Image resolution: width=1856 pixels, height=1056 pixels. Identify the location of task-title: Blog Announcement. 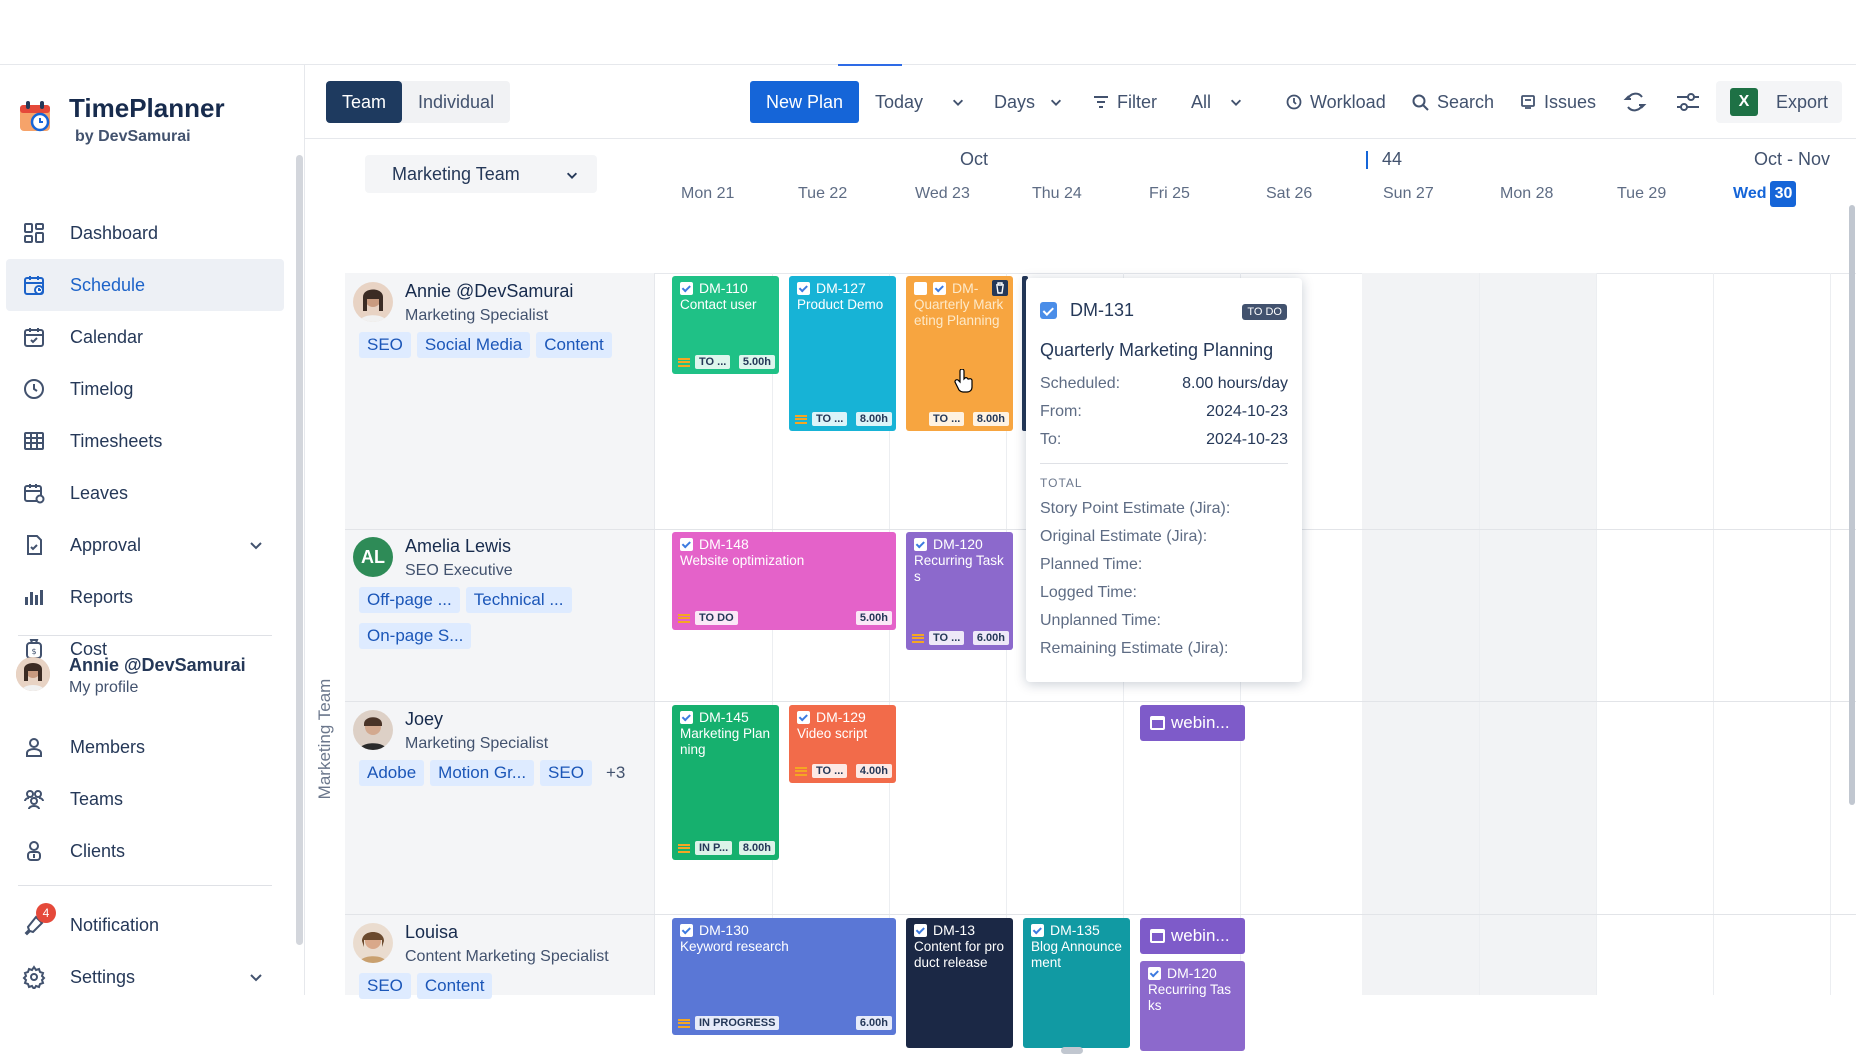
(1076, 954).